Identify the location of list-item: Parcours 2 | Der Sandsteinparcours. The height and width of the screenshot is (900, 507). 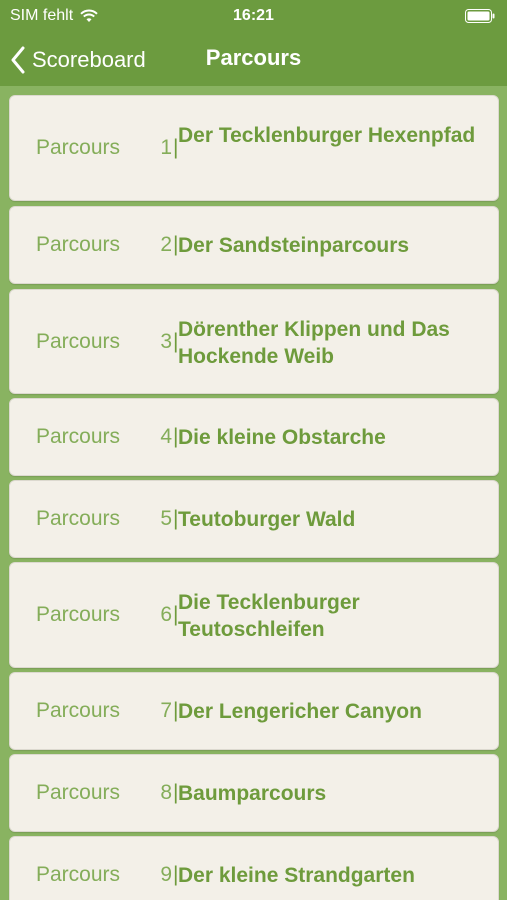
(254, 245).